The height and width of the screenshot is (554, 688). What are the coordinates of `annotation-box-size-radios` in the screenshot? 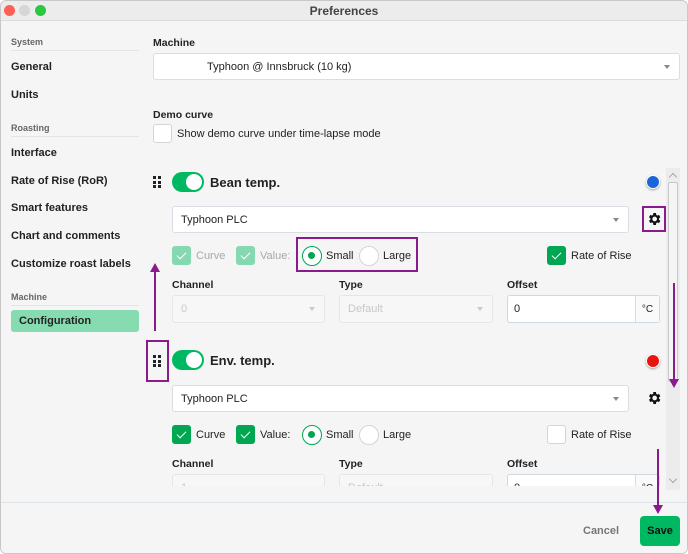 It's located at (357, 254).